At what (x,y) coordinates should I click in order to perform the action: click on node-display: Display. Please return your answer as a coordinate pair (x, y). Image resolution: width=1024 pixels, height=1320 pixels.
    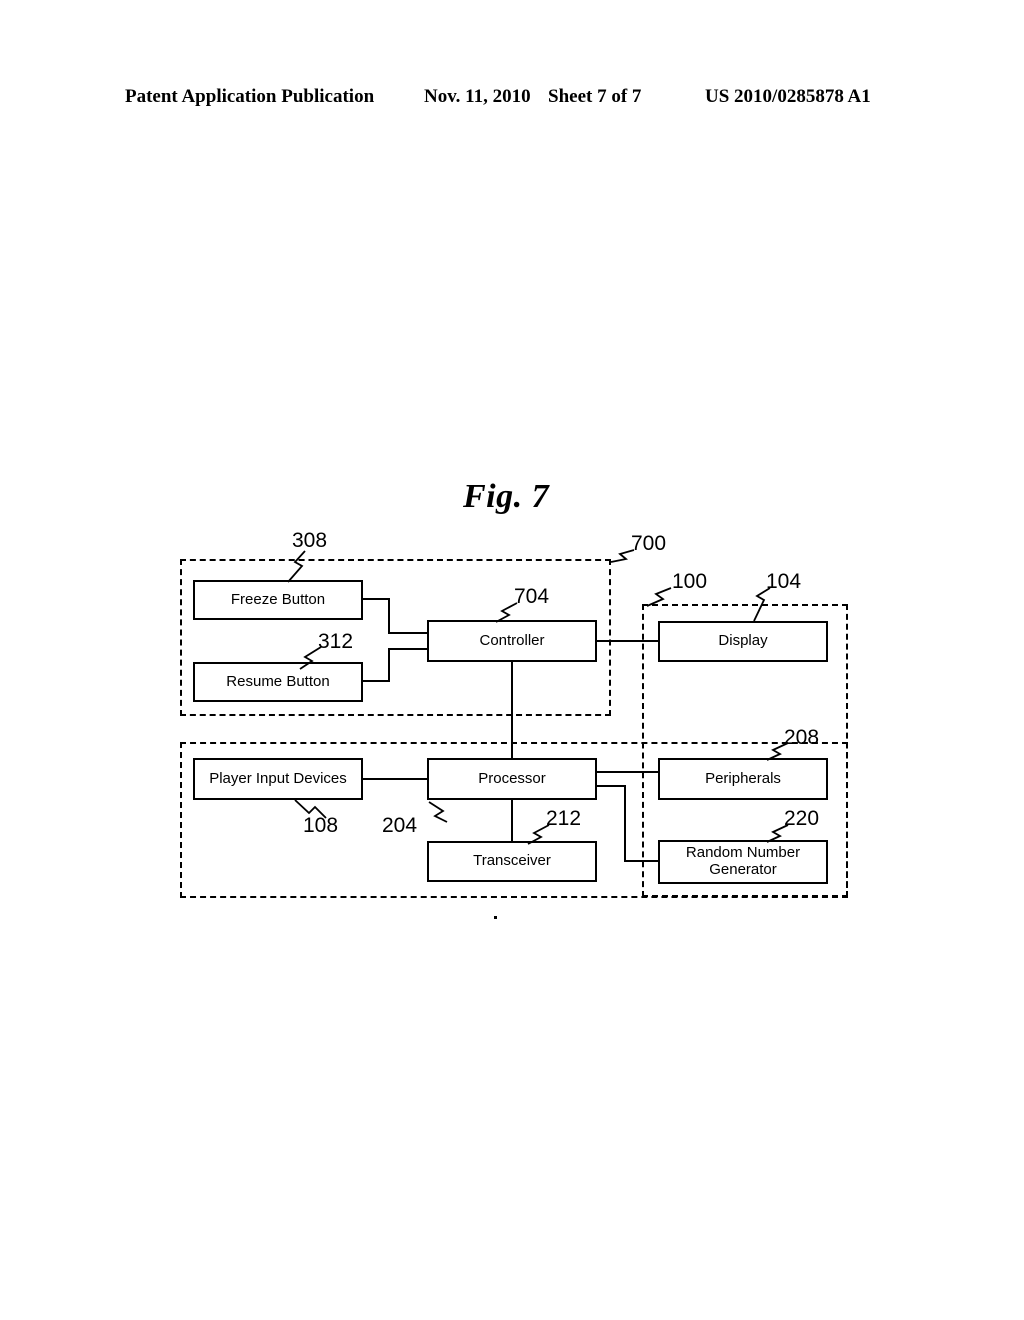
    Looking at the image, I should click on (743, 641).